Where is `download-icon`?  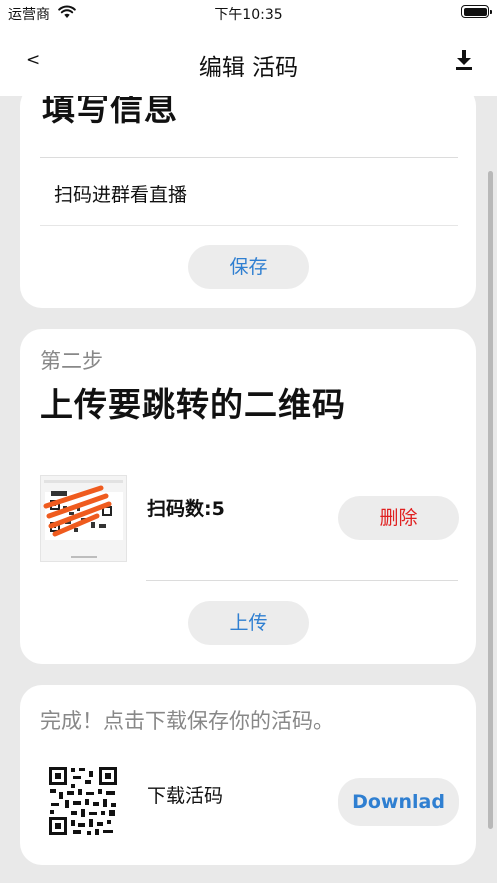 download-icon is located at coordinates (464, 62).